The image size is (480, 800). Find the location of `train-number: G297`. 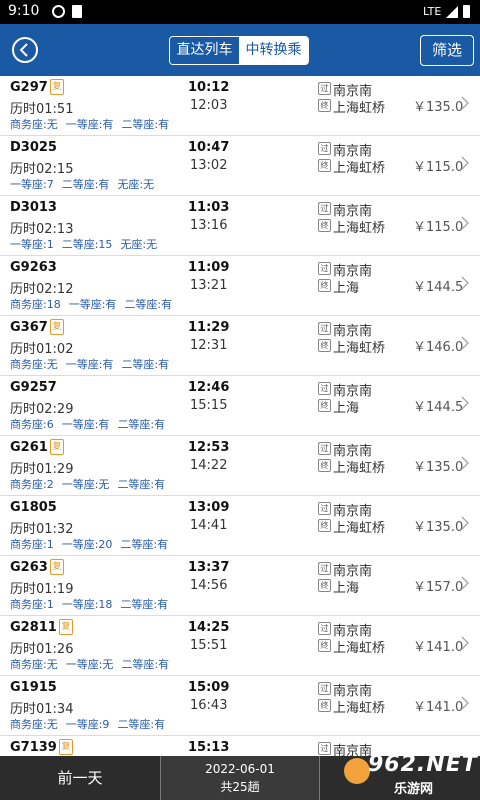

train-number: G297 is located at coordinates (29, 87).